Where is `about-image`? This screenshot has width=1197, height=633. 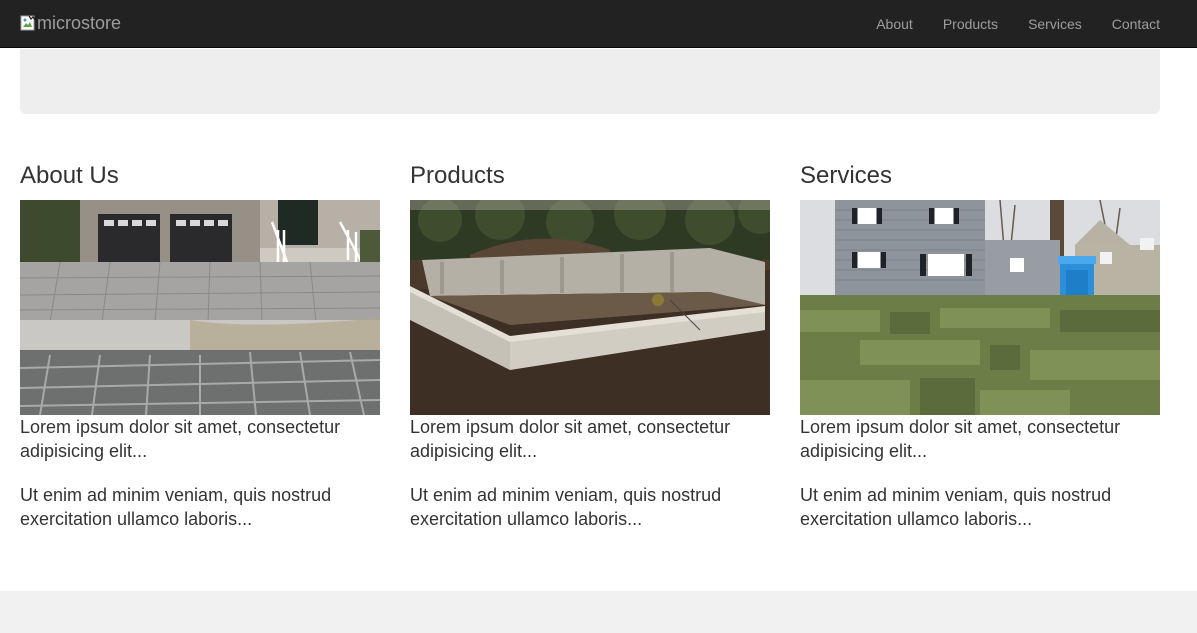
about-image is located at coordinates (200, 307).